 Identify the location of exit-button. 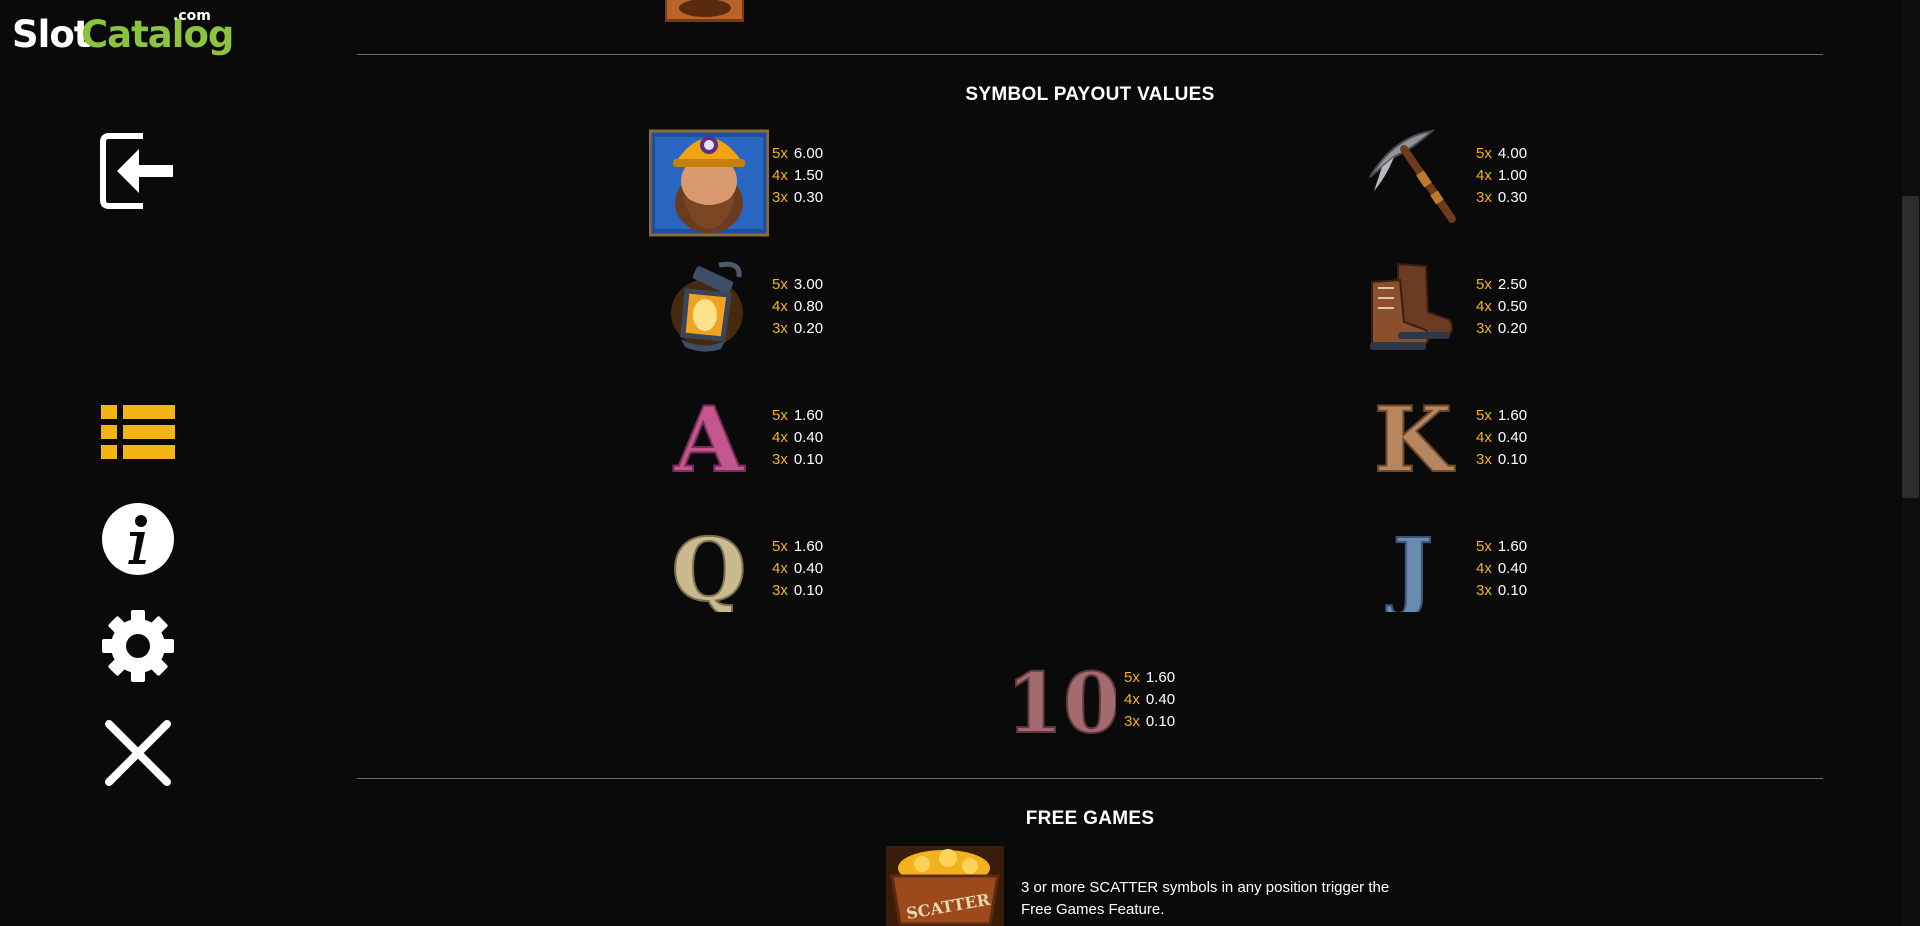
(138, 171).